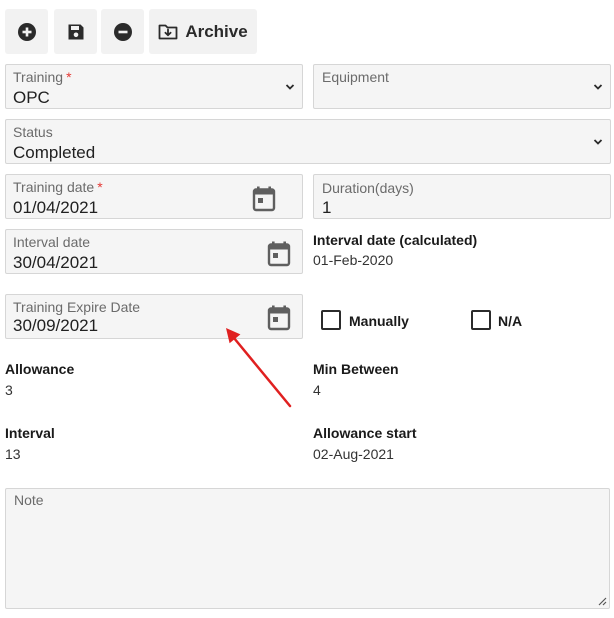 The image size is (614, 618). What do you see at coordinates (154, 196) in the screenshot?
I see `training-date-field: Training date * 01/04/2021` at bounding box center [154, 196].